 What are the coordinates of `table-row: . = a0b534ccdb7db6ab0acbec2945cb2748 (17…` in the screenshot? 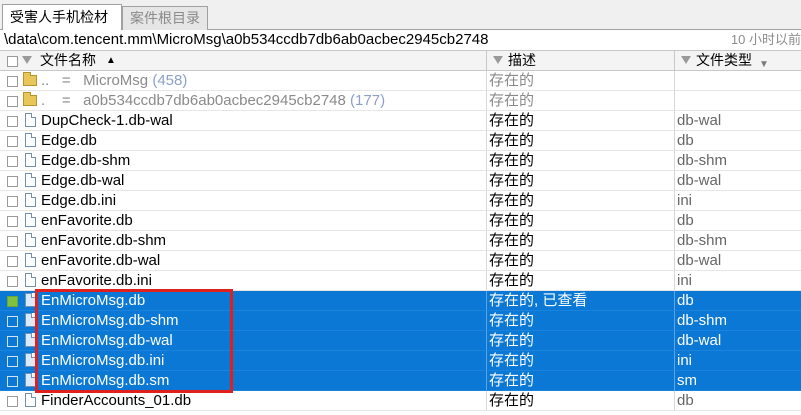 It's located at (400, 101).